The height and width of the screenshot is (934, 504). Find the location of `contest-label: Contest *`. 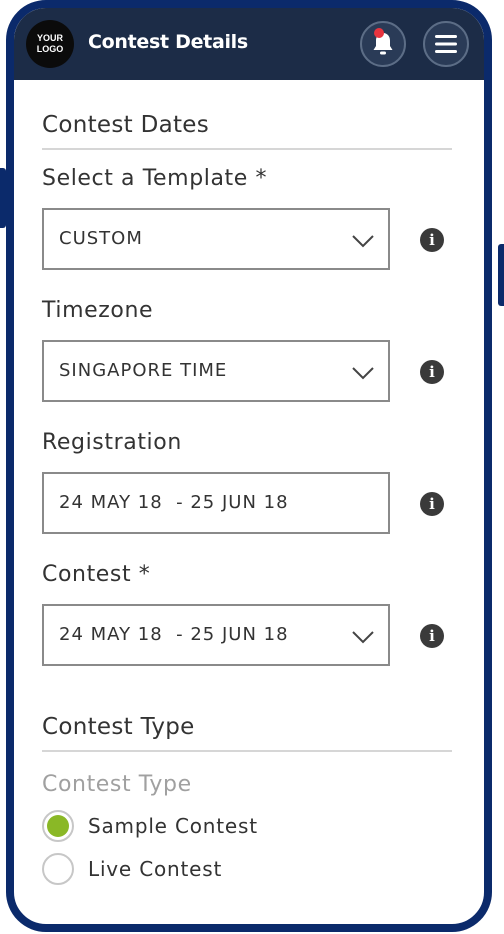

contest-label: Contest * is located at coordinates (96, 574).